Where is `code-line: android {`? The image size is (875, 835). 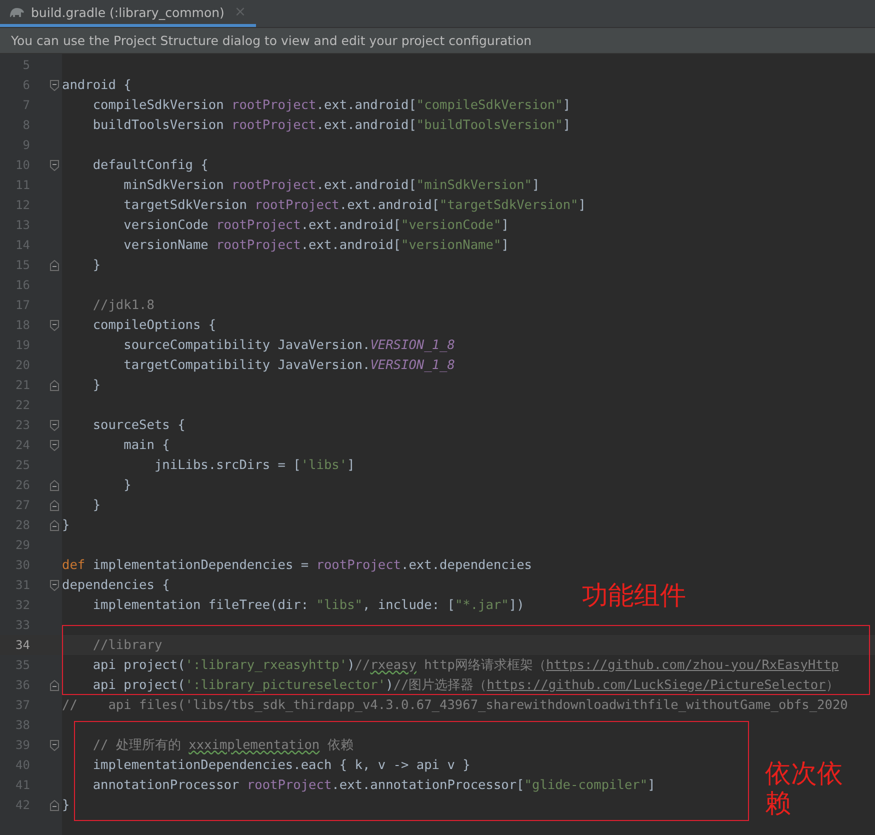
code-line: android { is located at coordinates (97, 85).